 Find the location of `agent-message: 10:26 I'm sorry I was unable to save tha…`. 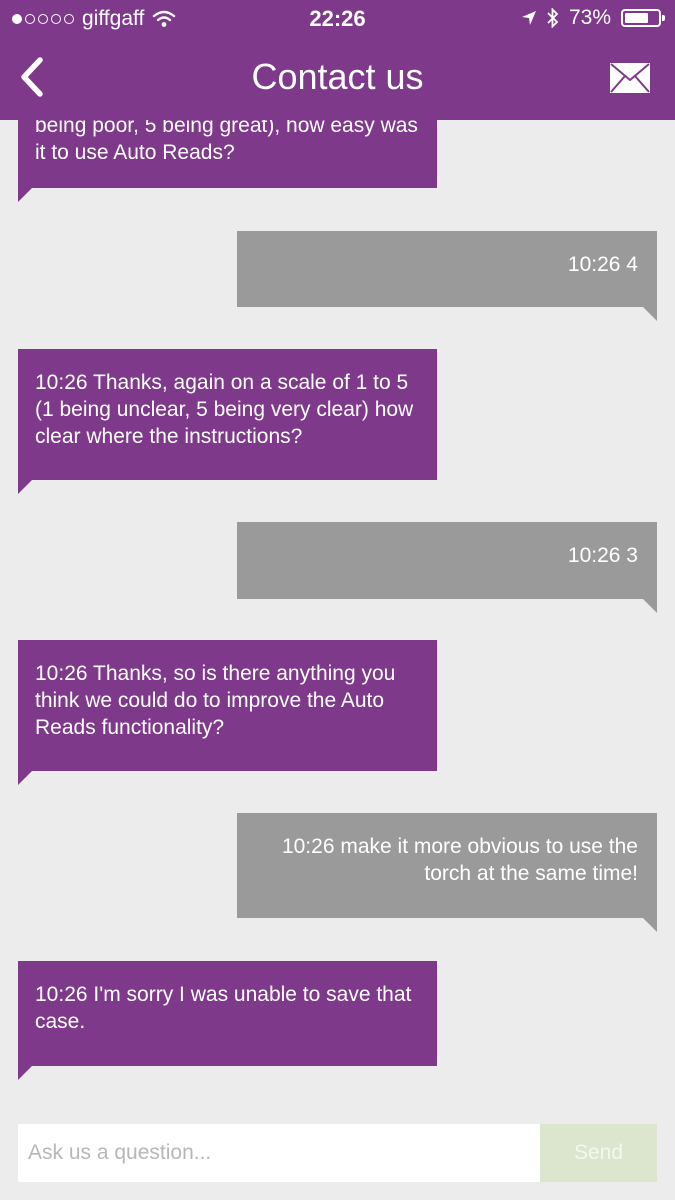

agent-message: 10:26 I'm sorry I was unable to save tha… is located at coordinates (227, 1020).